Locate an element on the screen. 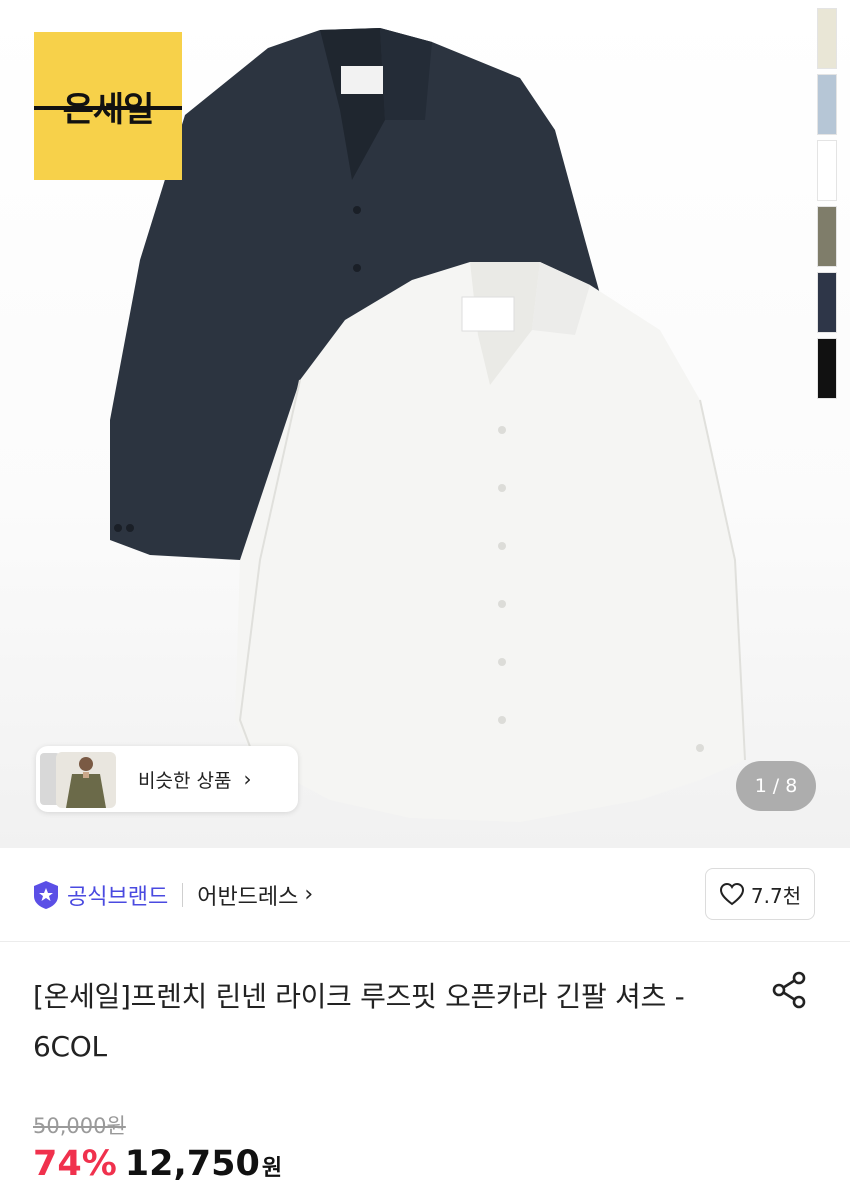 This screenshot has height=1195, width=850. sale-price: 12,750 is located at coordinates (192, 1164).